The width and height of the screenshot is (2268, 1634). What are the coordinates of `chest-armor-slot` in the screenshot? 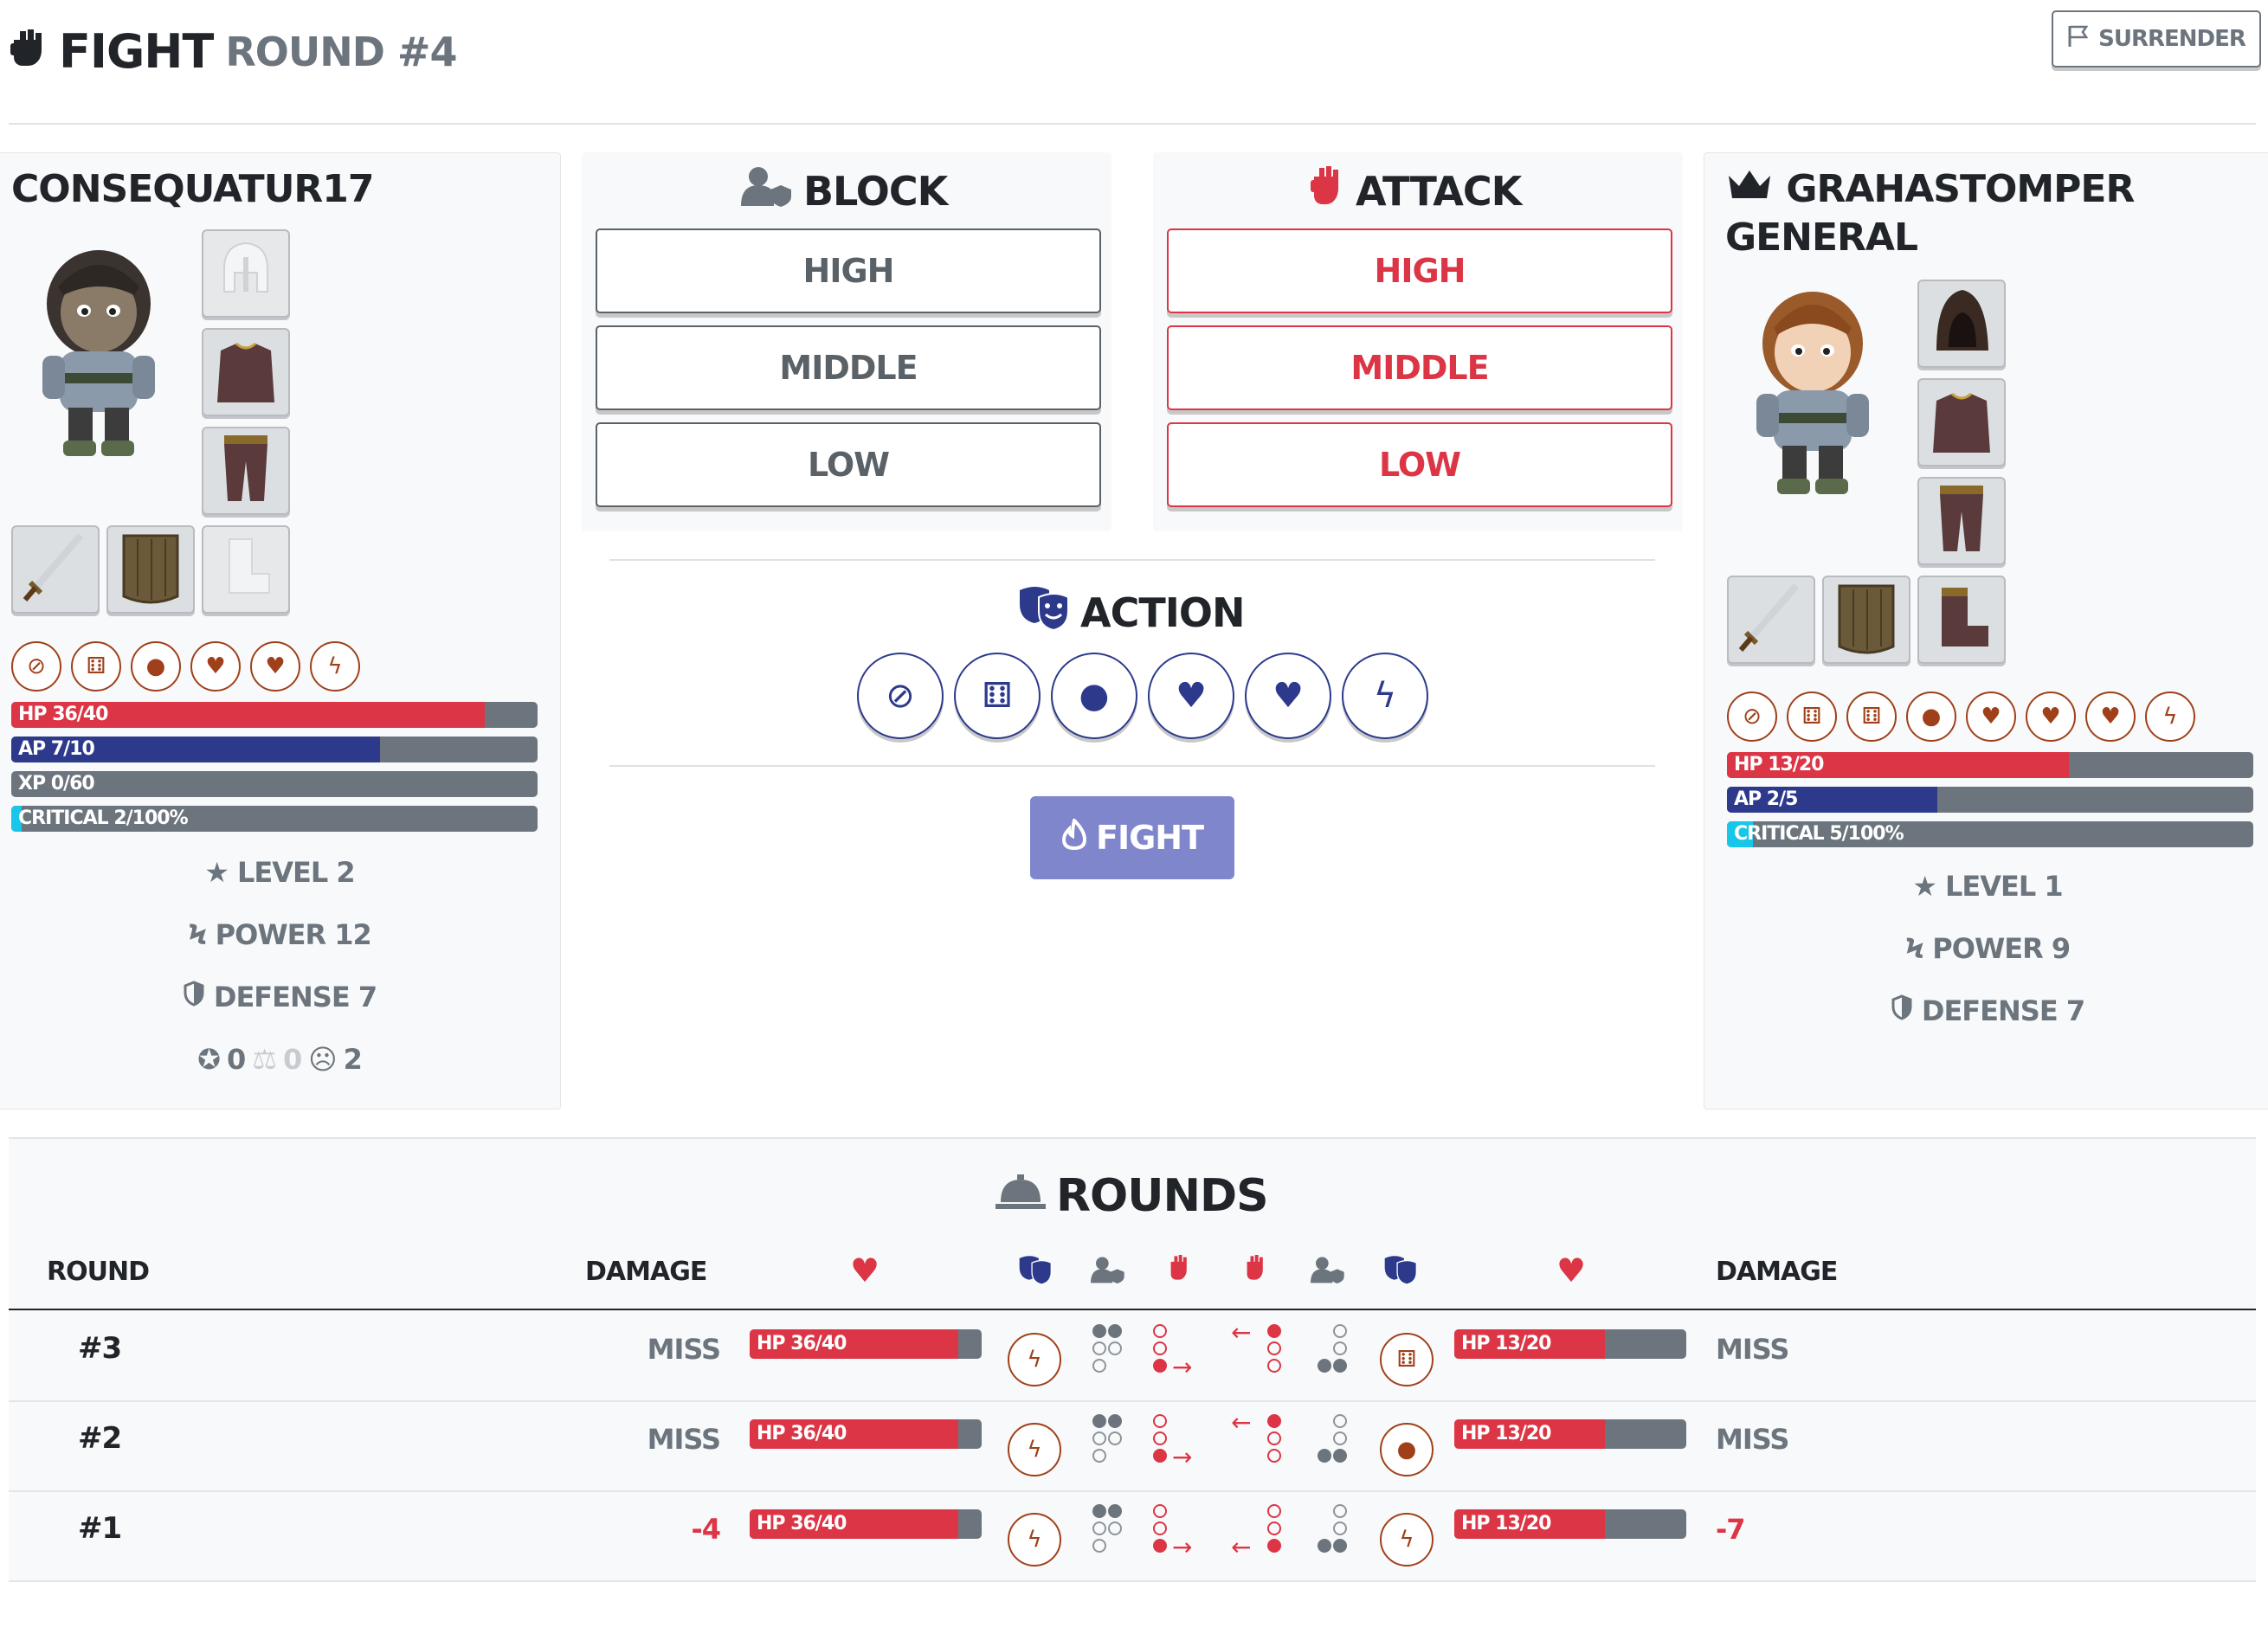 It's located at (246, 372).